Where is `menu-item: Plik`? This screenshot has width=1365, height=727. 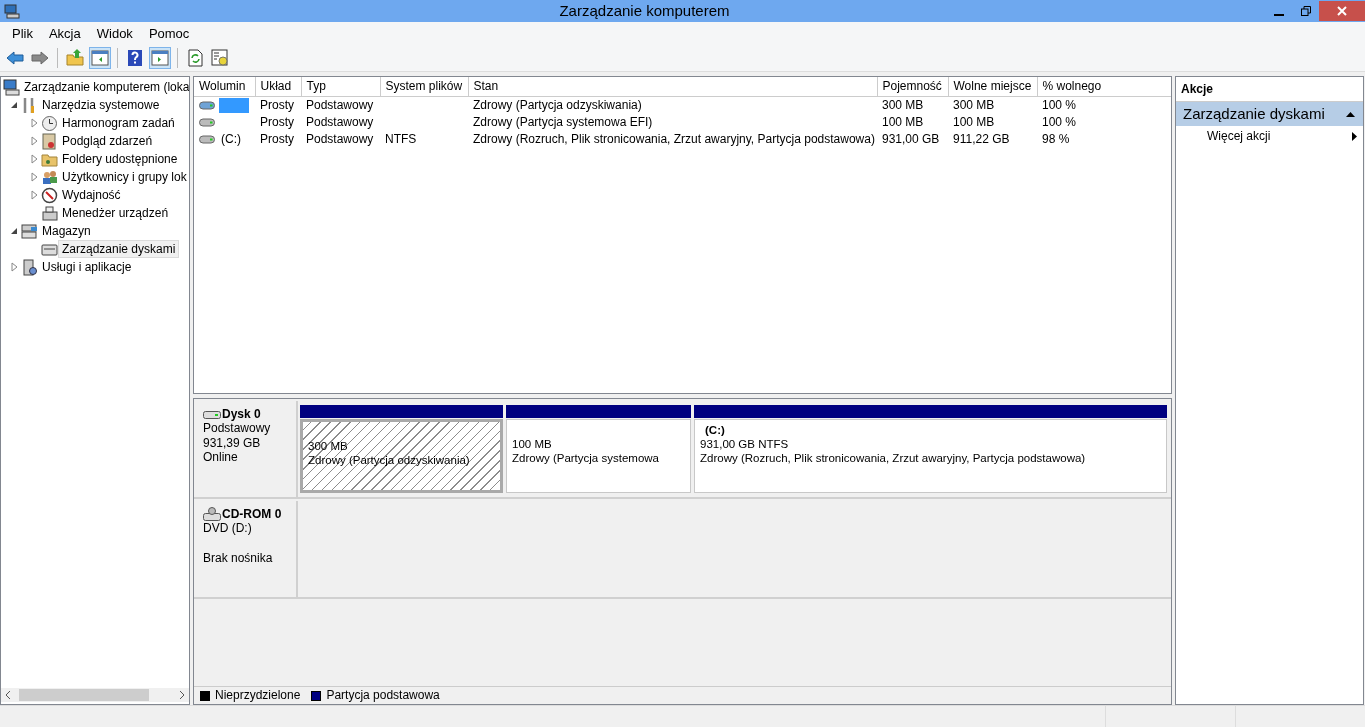
menu-item: Plik is located at coordinates (22, 33).